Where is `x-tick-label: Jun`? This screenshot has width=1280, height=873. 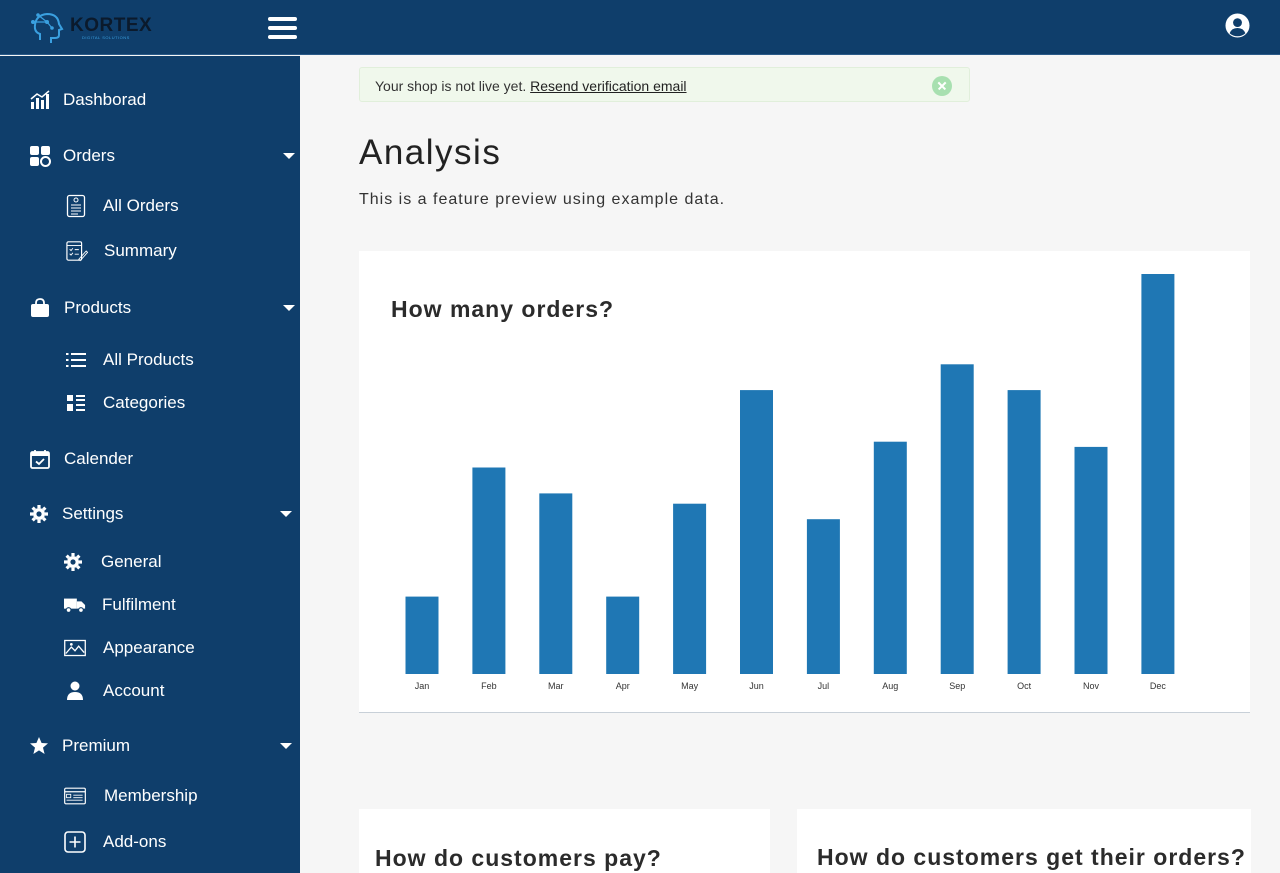 x-tick-label: Jun is located at coordinates (756, 686).